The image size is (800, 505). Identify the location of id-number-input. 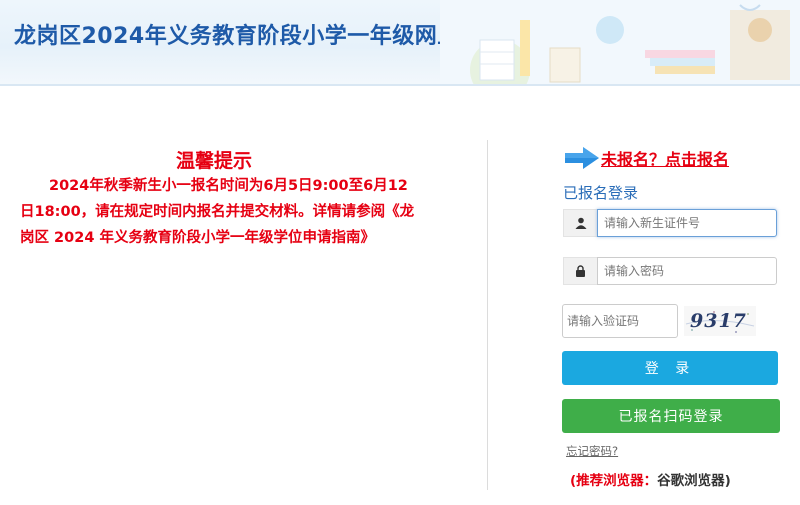
(687, 223).